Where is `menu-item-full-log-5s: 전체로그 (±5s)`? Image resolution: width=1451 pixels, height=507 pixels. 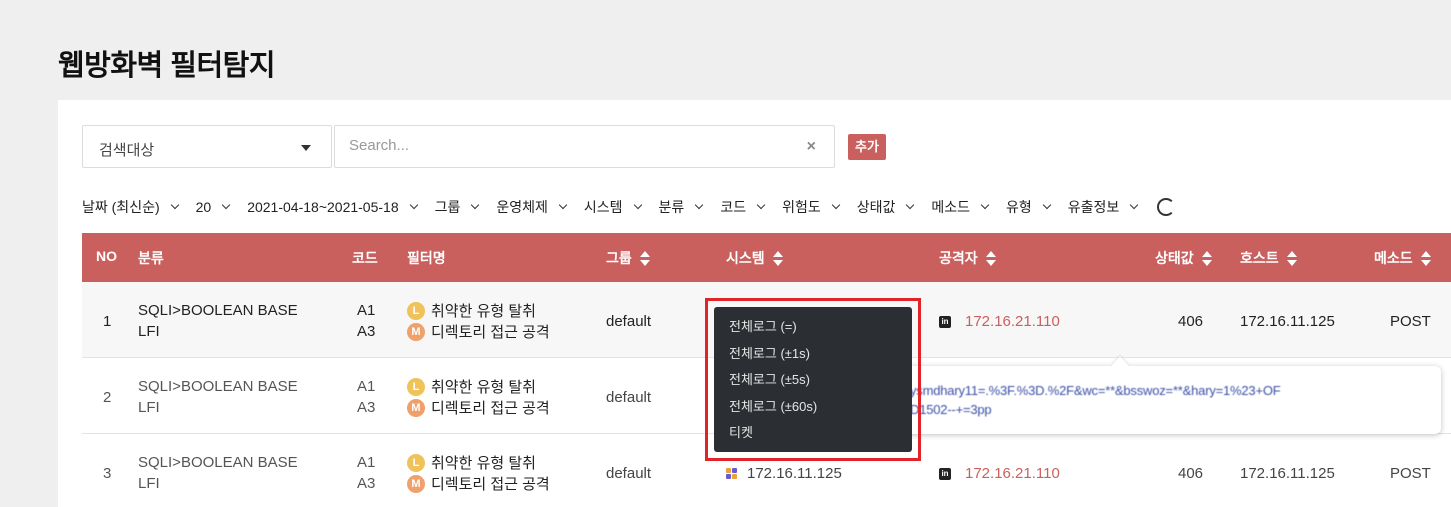
menu-item-full-log-5s: 전체로그 (±5s) is located at coordinates (813, 382).